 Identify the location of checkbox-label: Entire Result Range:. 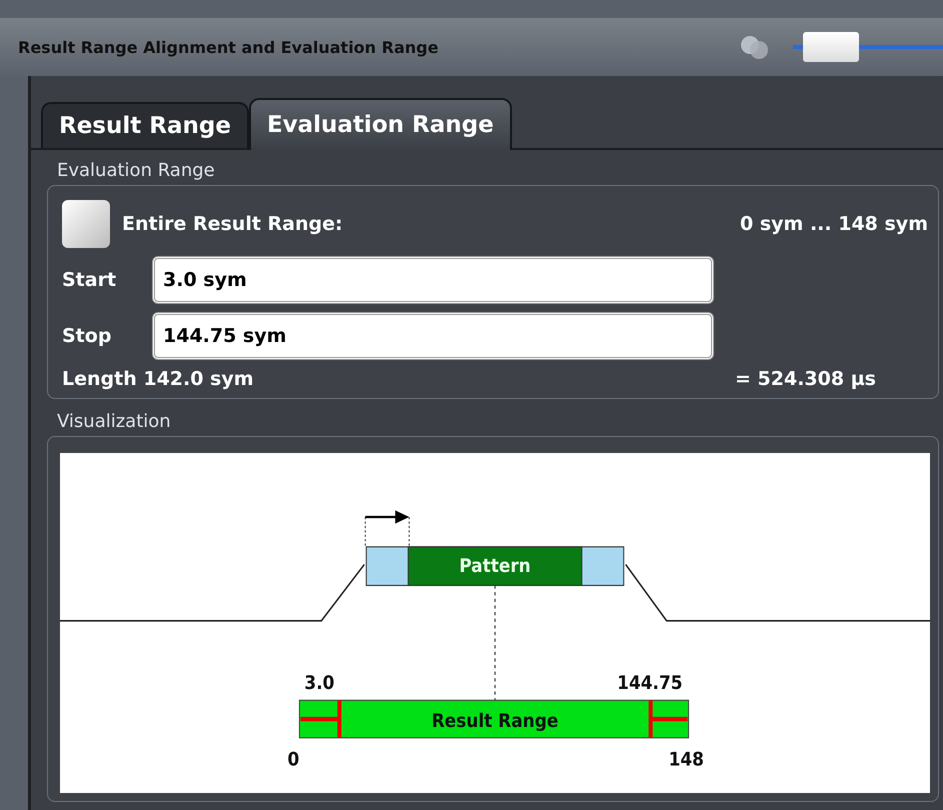
(232, 224).